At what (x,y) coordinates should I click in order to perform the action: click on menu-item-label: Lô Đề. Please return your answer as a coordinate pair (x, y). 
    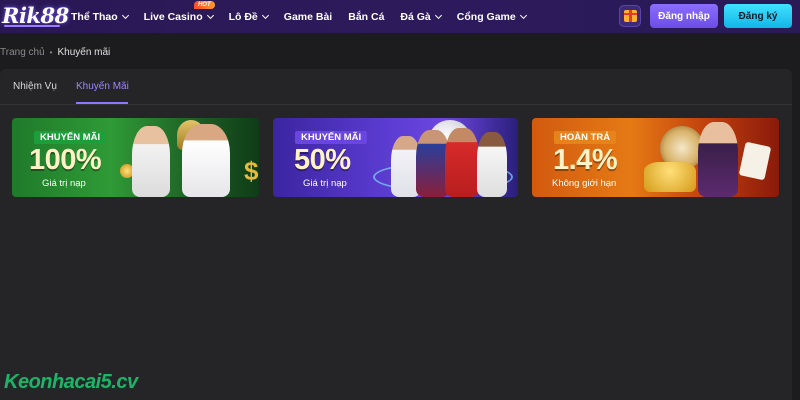
    Looking at the image, I should click on (243, 16).